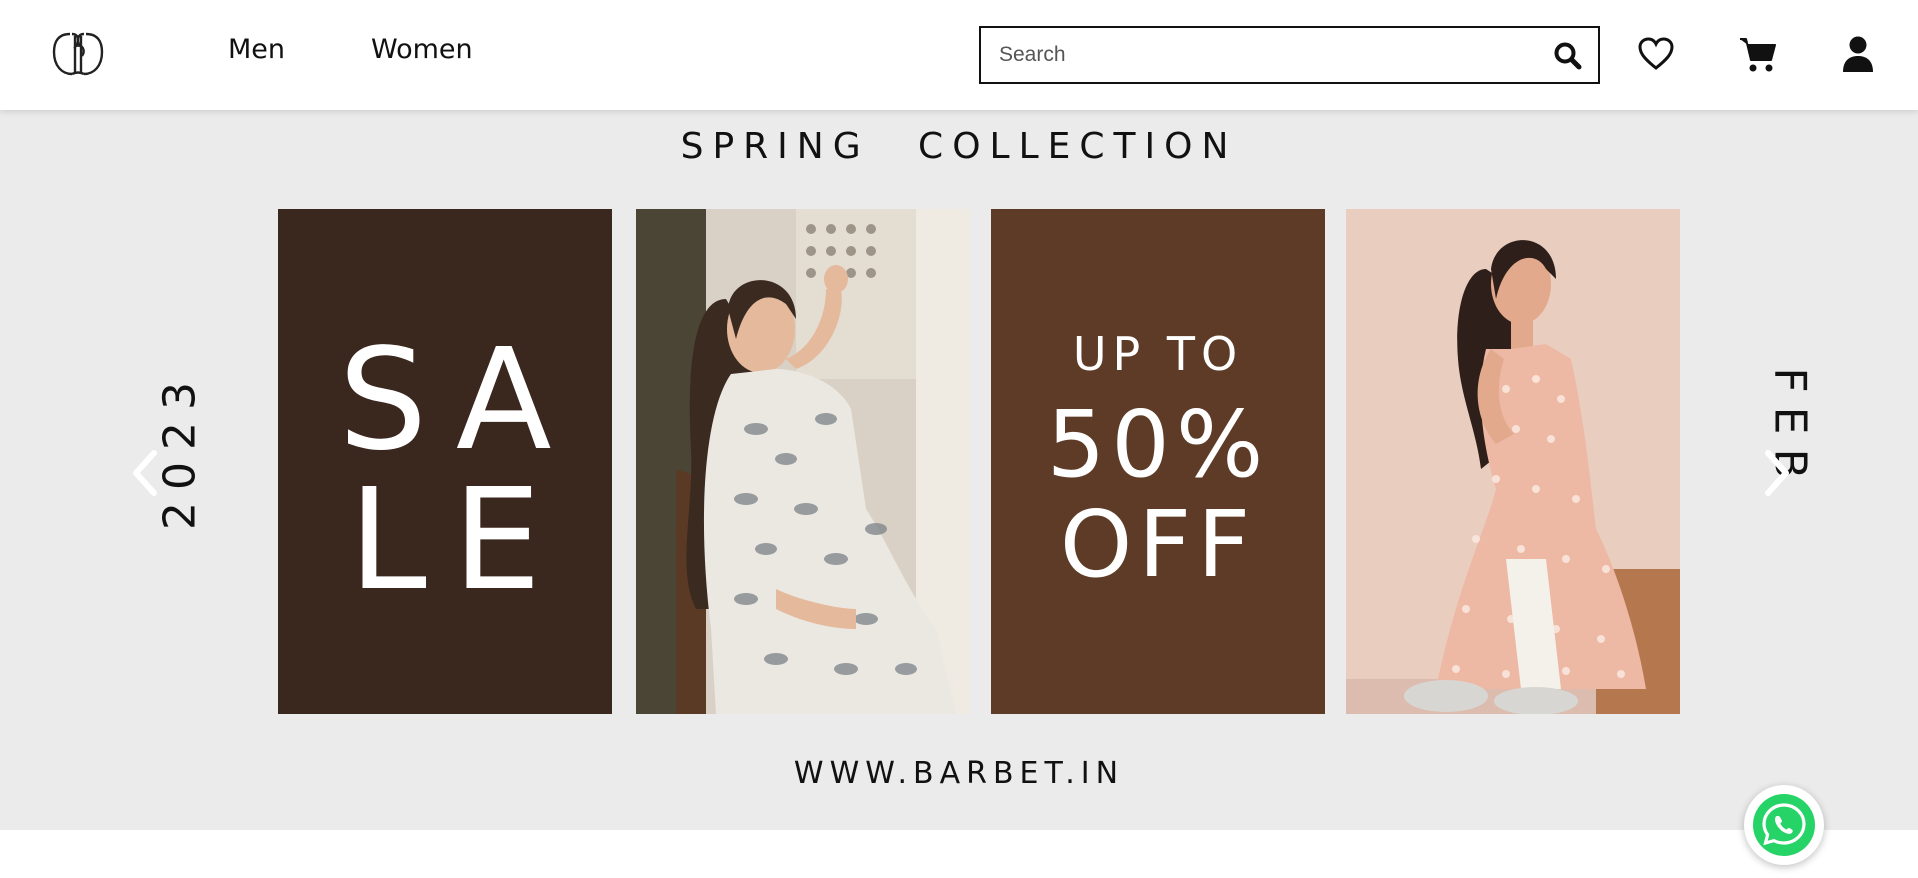 The image size is (1918, 878). I want to click on search-box, so click(1289, 55).